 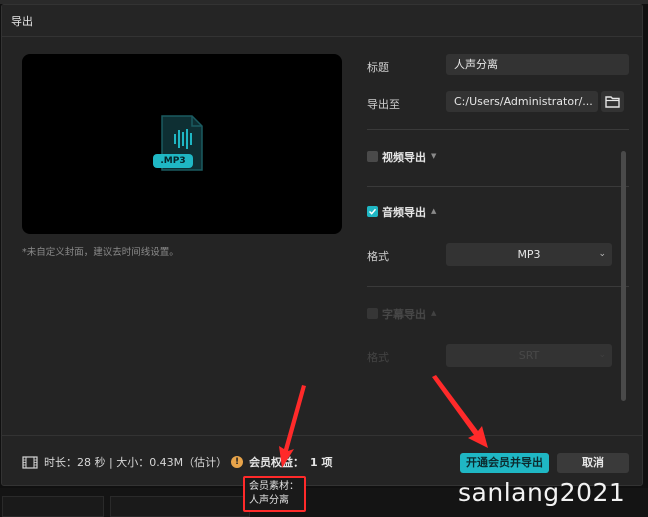 I want to click on subtitle-format-label: 格式, so click(x=378, y=357).